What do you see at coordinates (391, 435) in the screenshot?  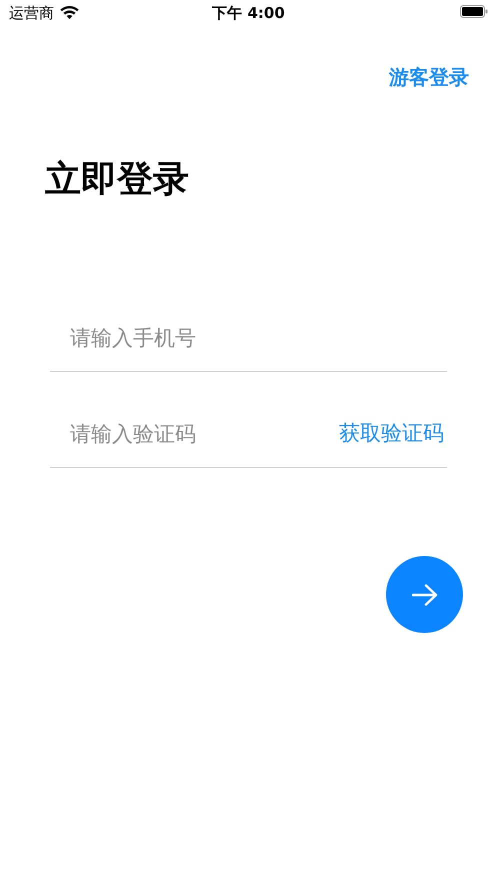 I see `get-code-link: 获取验证码` at bounding box center [391, 435].